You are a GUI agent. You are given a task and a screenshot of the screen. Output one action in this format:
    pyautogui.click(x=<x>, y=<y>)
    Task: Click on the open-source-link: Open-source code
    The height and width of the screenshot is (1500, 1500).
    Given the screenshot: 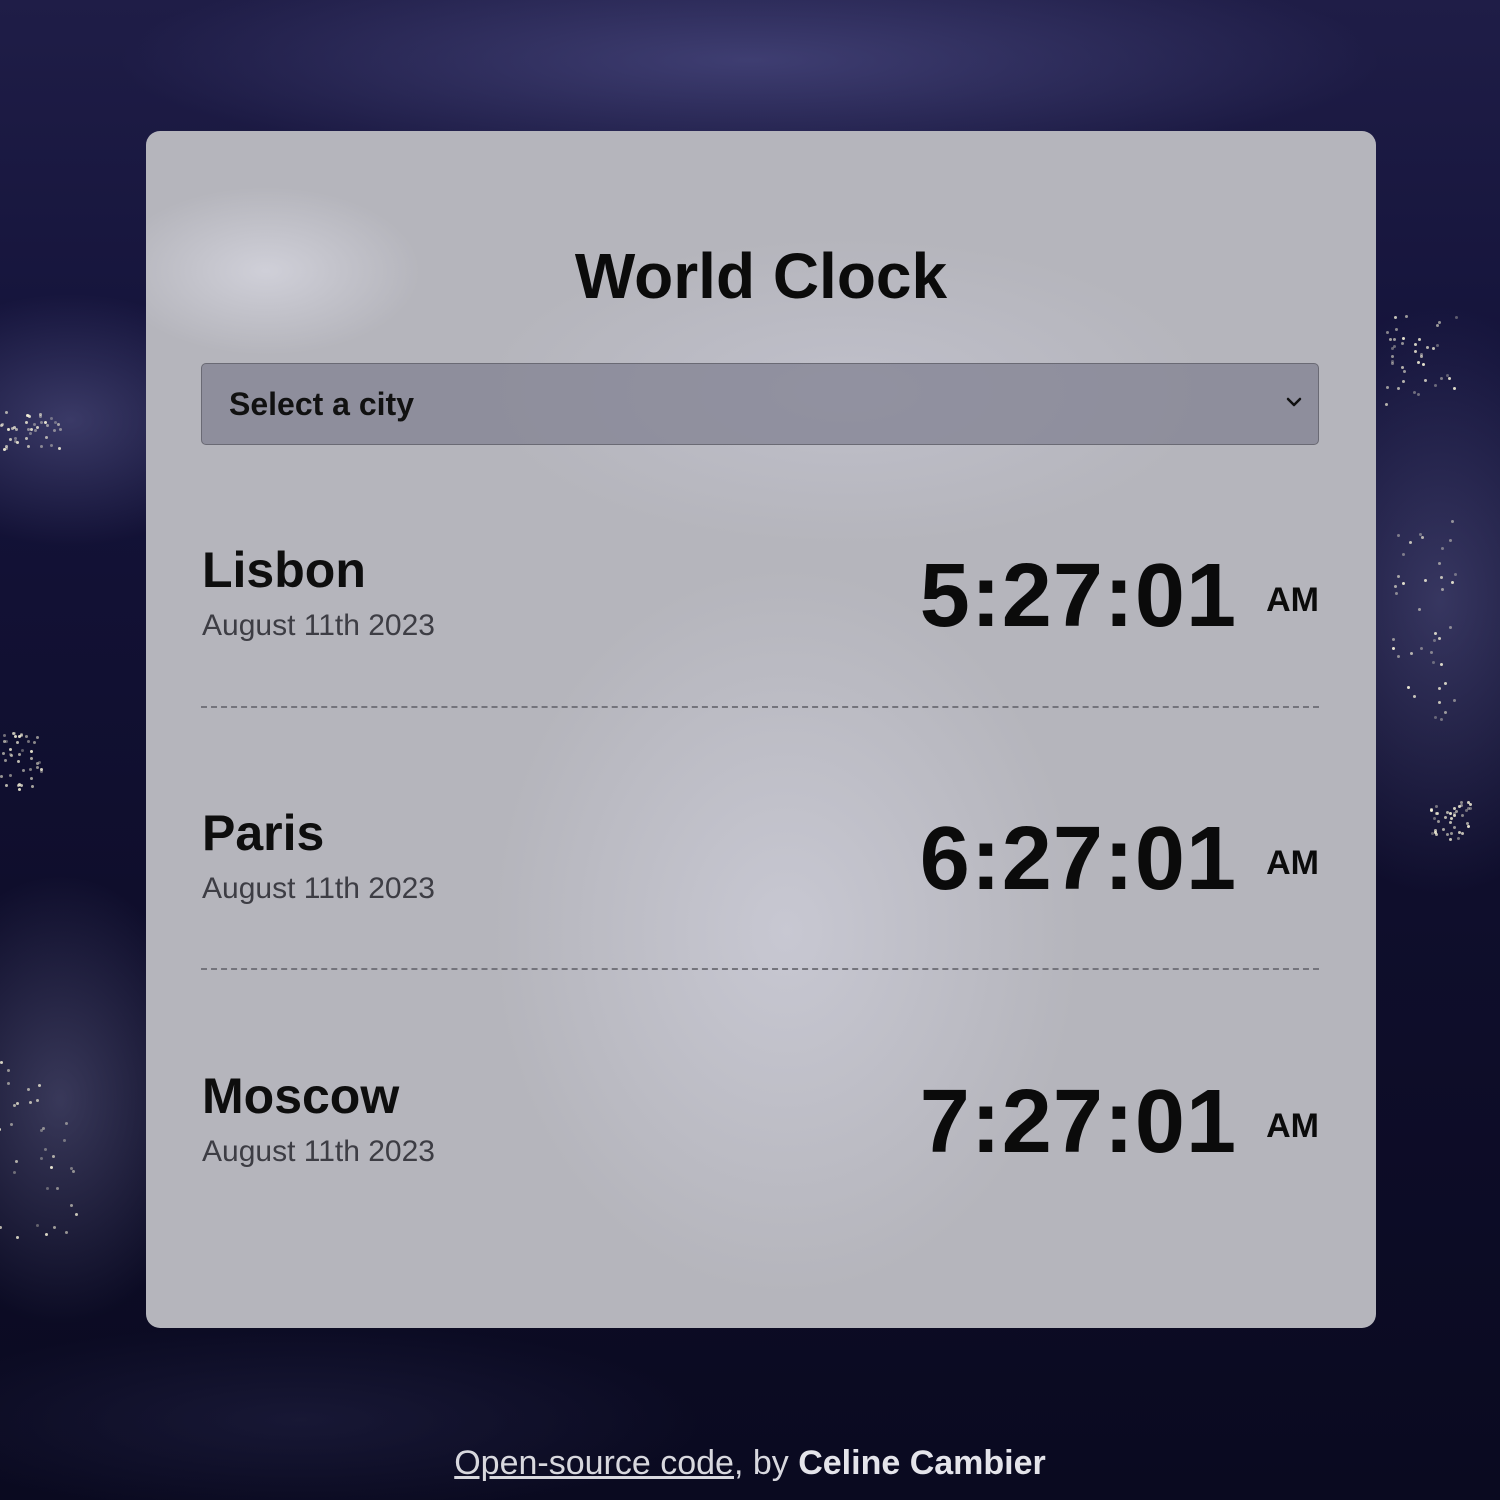 What is the action you would take?
    pyautogui.click(x=594, y=1463)
    